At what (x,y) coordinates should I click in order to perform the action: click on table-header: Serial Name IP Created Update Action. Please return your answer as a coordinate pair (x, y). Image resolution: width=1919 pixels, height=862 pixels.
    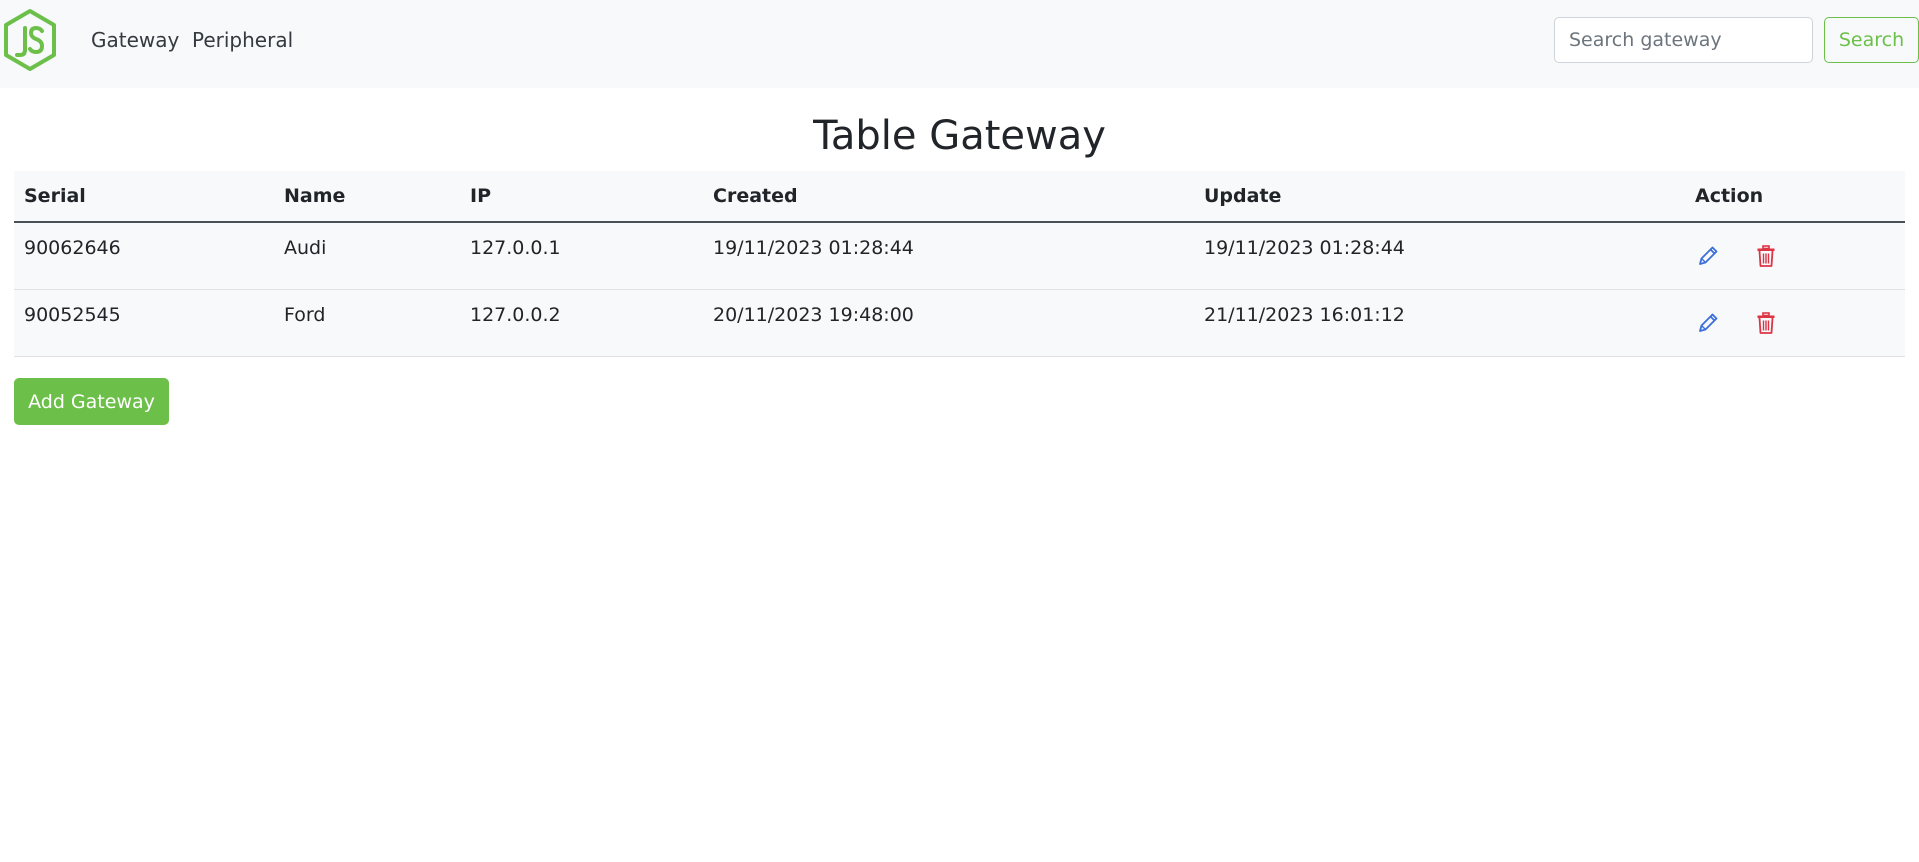
    Looking at the image, I should click on (959, 197).